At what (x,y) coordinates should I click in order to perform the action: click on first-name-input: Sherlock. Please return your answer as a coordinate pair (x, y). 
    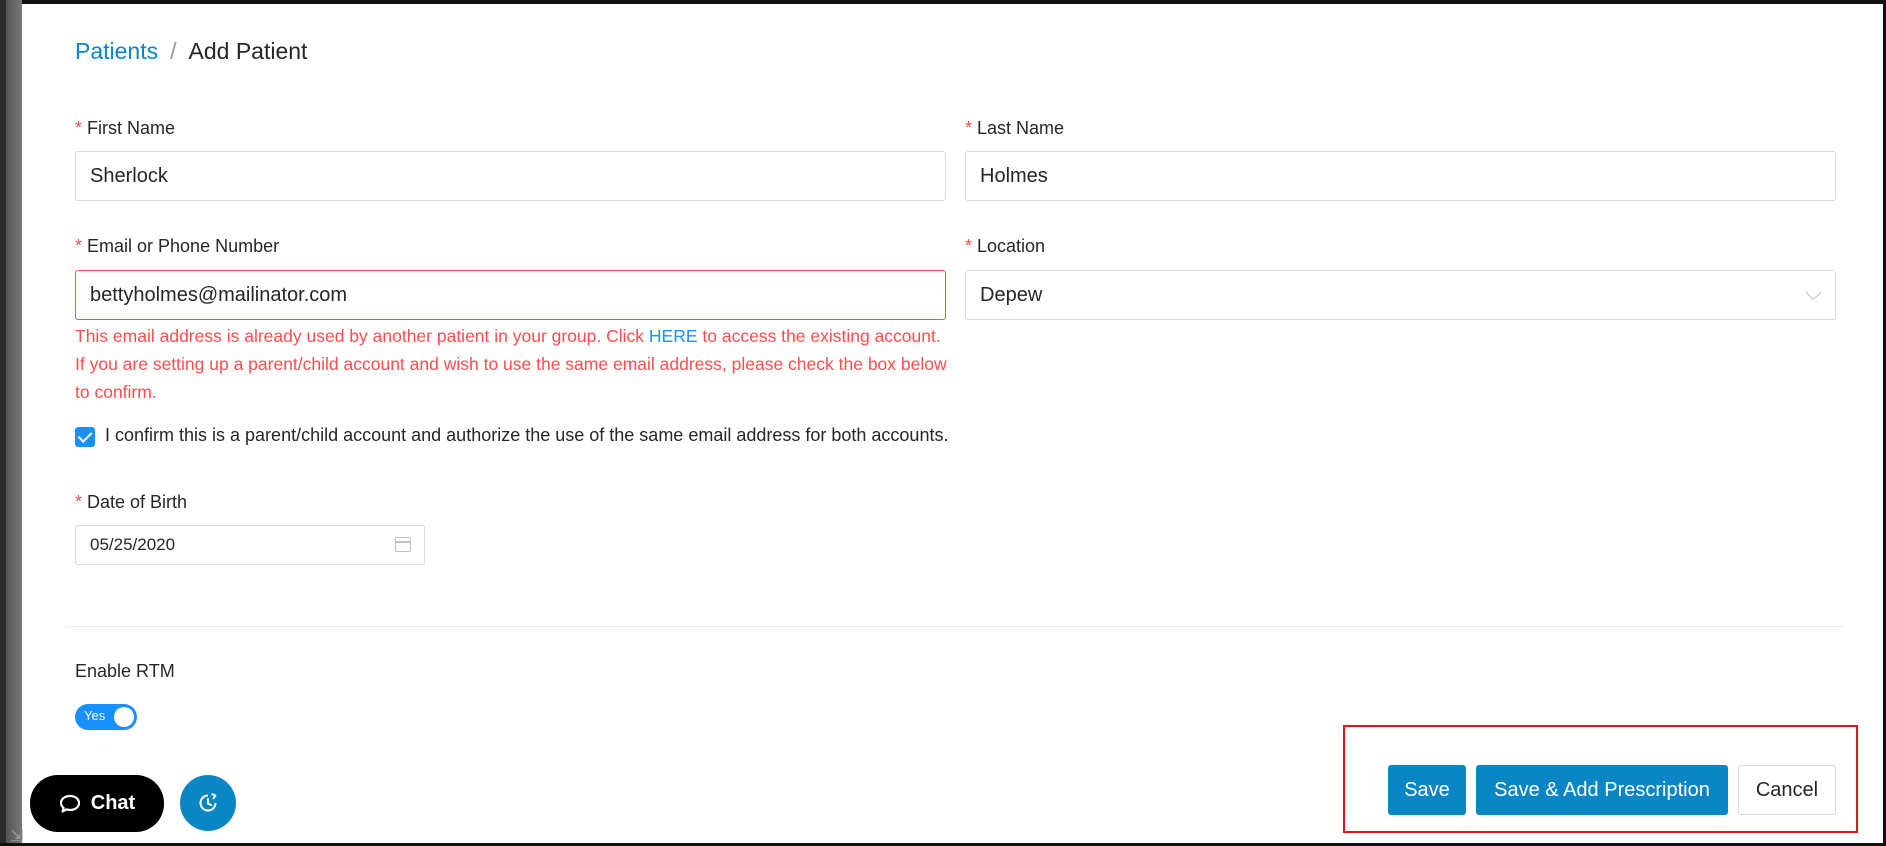
    Looking at the image, I should click on (510, 176).